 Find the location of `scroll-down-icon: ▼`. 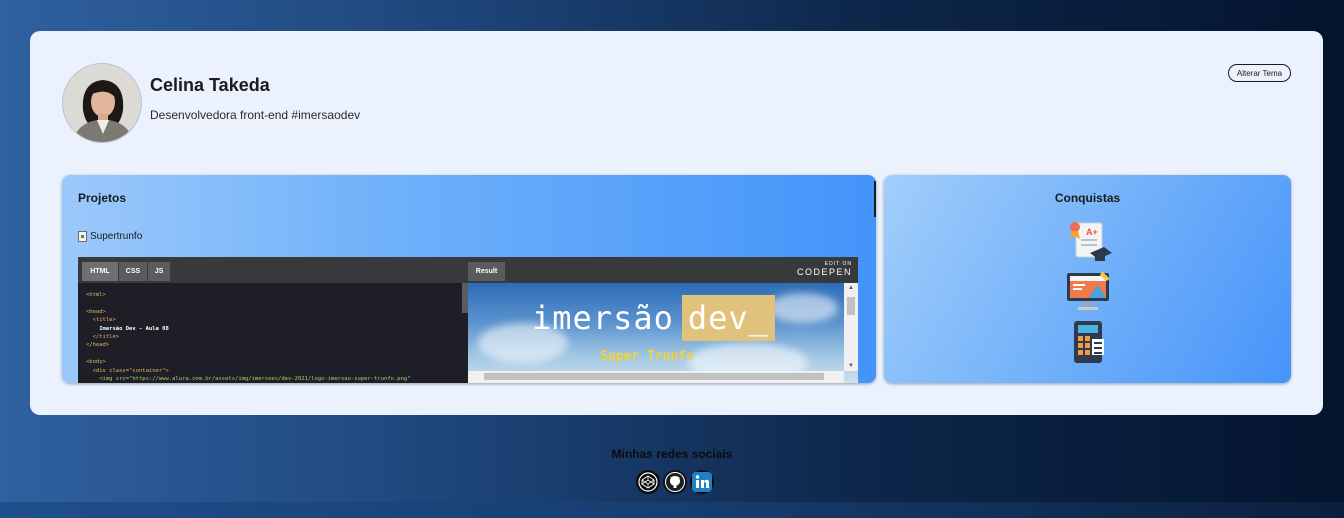

scroll-down-icon: ▼ is located at coordinates (851, 366).